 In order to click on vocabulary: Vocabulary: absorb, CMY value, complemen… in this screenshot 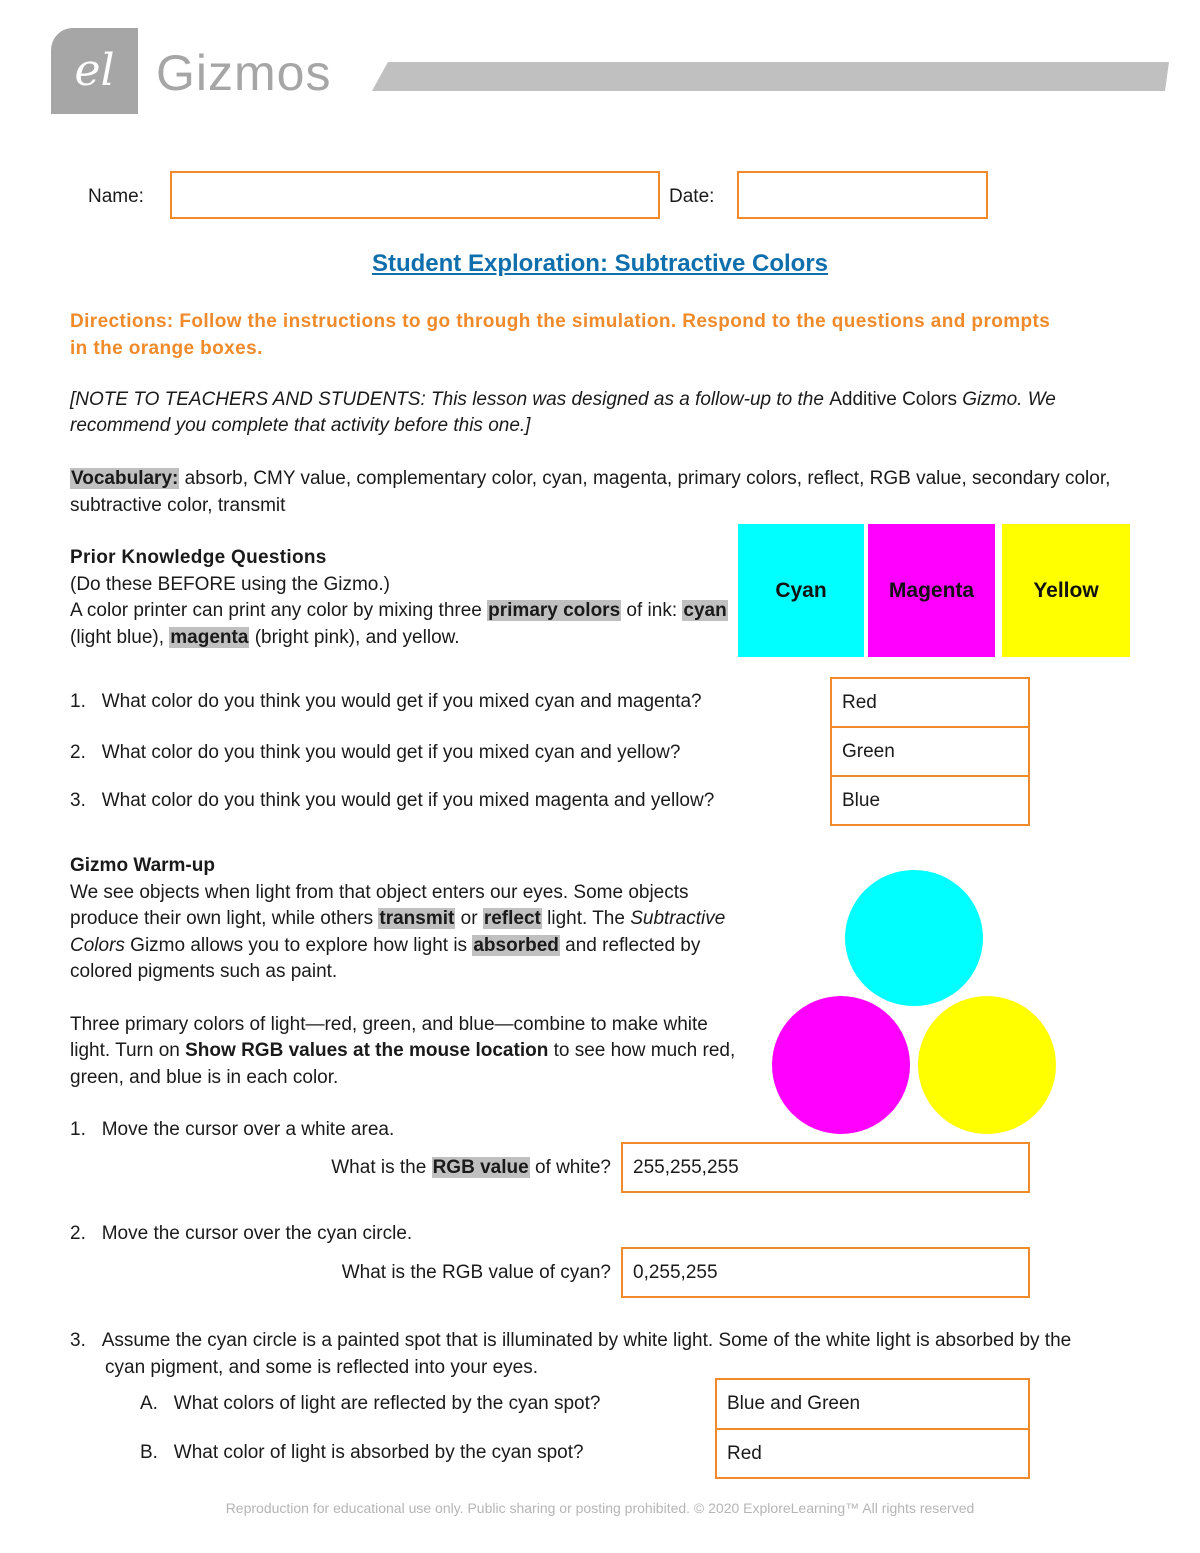, I will do `click(600, 492)`.